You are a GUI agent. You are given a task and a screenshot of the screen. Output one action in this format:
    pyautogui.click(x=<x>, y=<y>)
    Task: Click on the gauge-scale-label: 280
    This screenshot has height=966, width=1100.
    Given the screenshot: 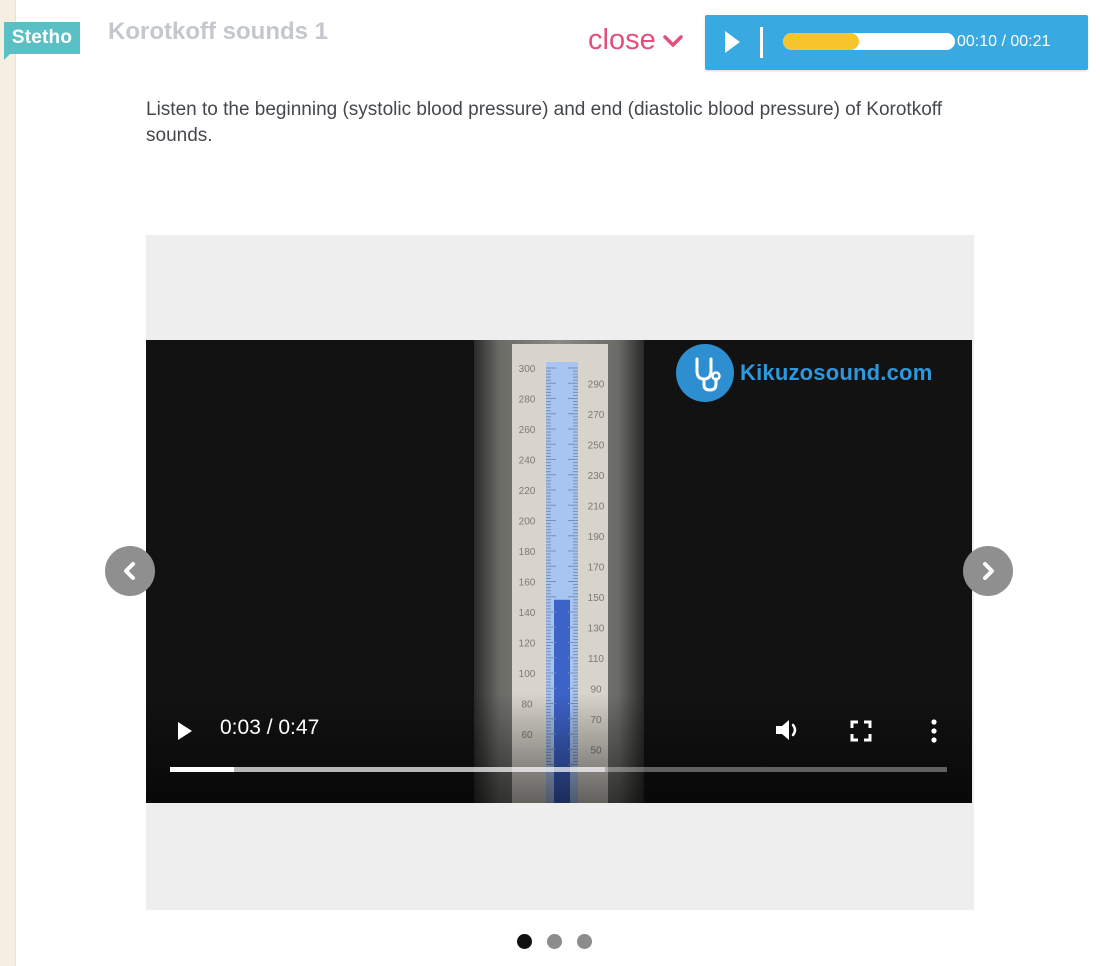 What is the action you would take?
    pyautogui.click(x=527, y=400)
    